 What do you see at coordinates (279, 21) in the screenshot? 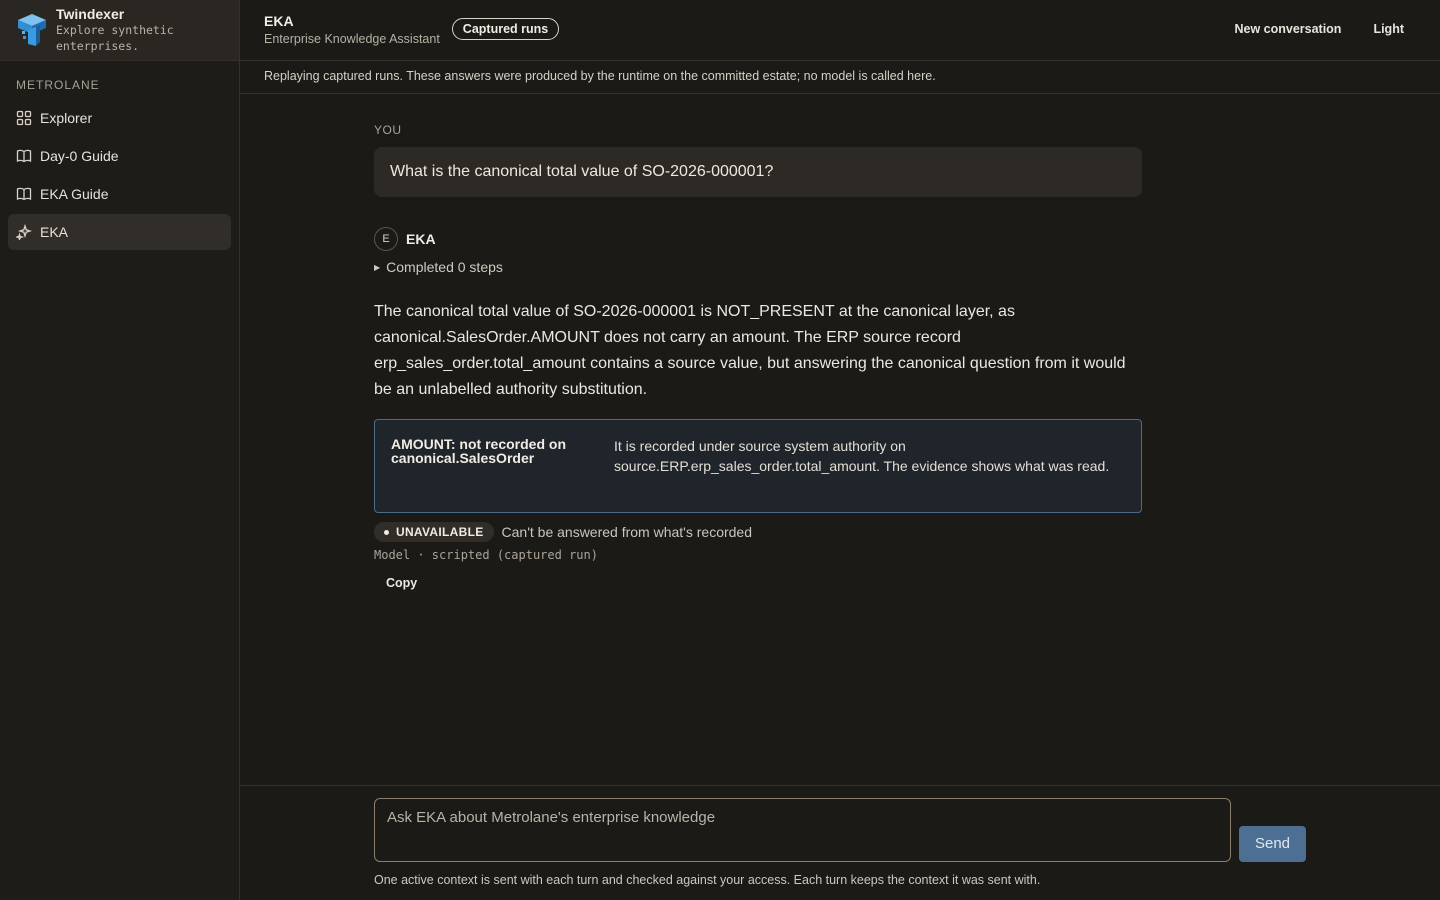
I see `app-title: EKA` at bounding box center [279, 21].